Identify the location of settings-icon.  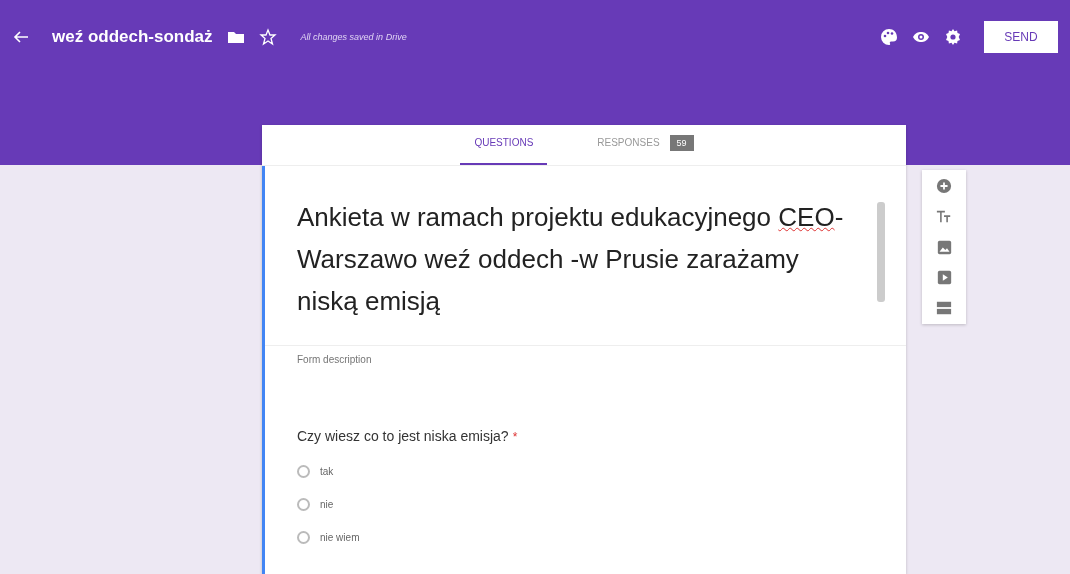
(953, 37).